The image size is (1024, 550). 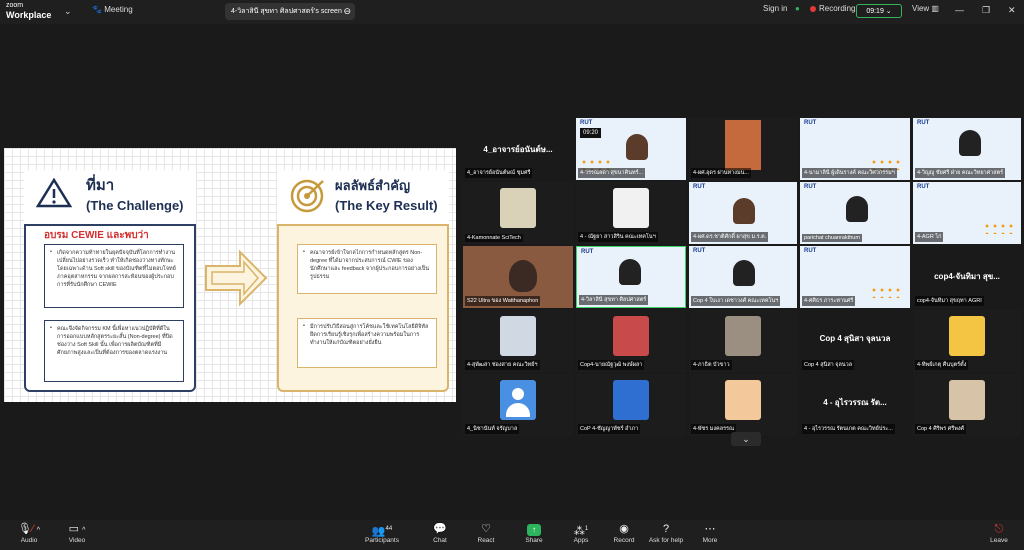 I want to click on more-button: ⋯ More, so click(x=710, y=533).